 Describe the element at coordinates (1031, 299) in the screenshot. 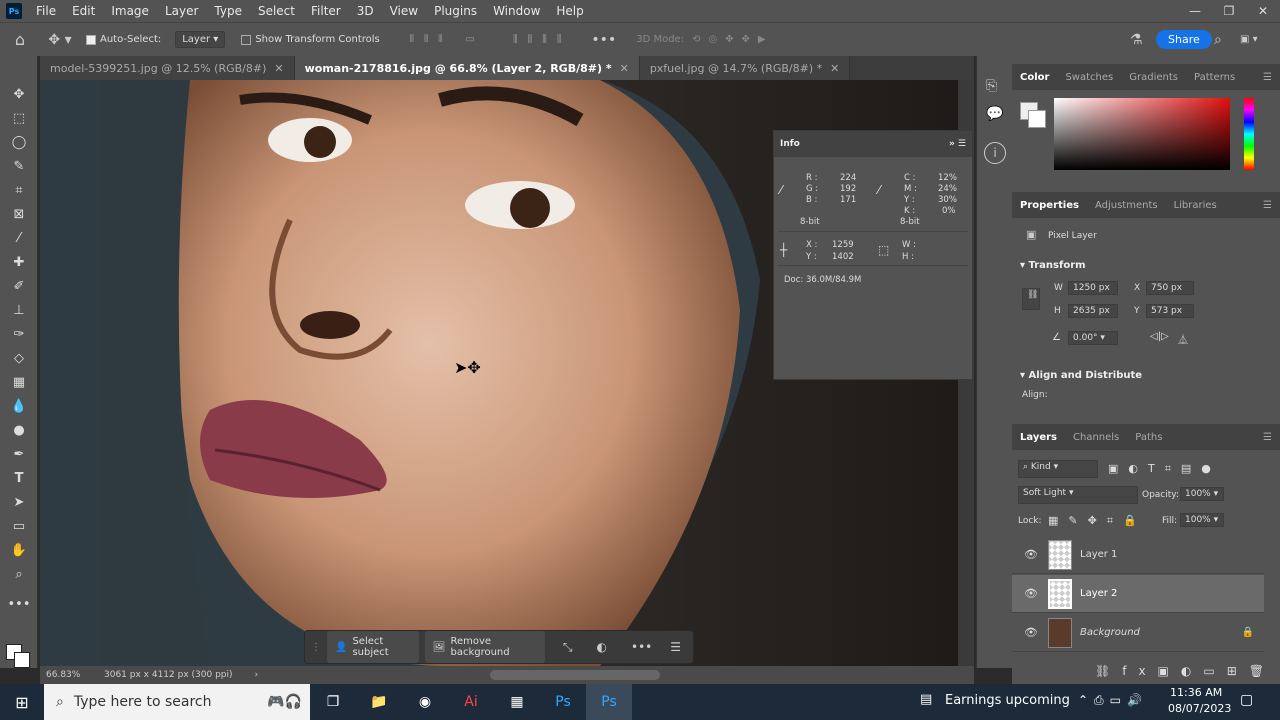

I see `link-icon: ⛓` at that location.